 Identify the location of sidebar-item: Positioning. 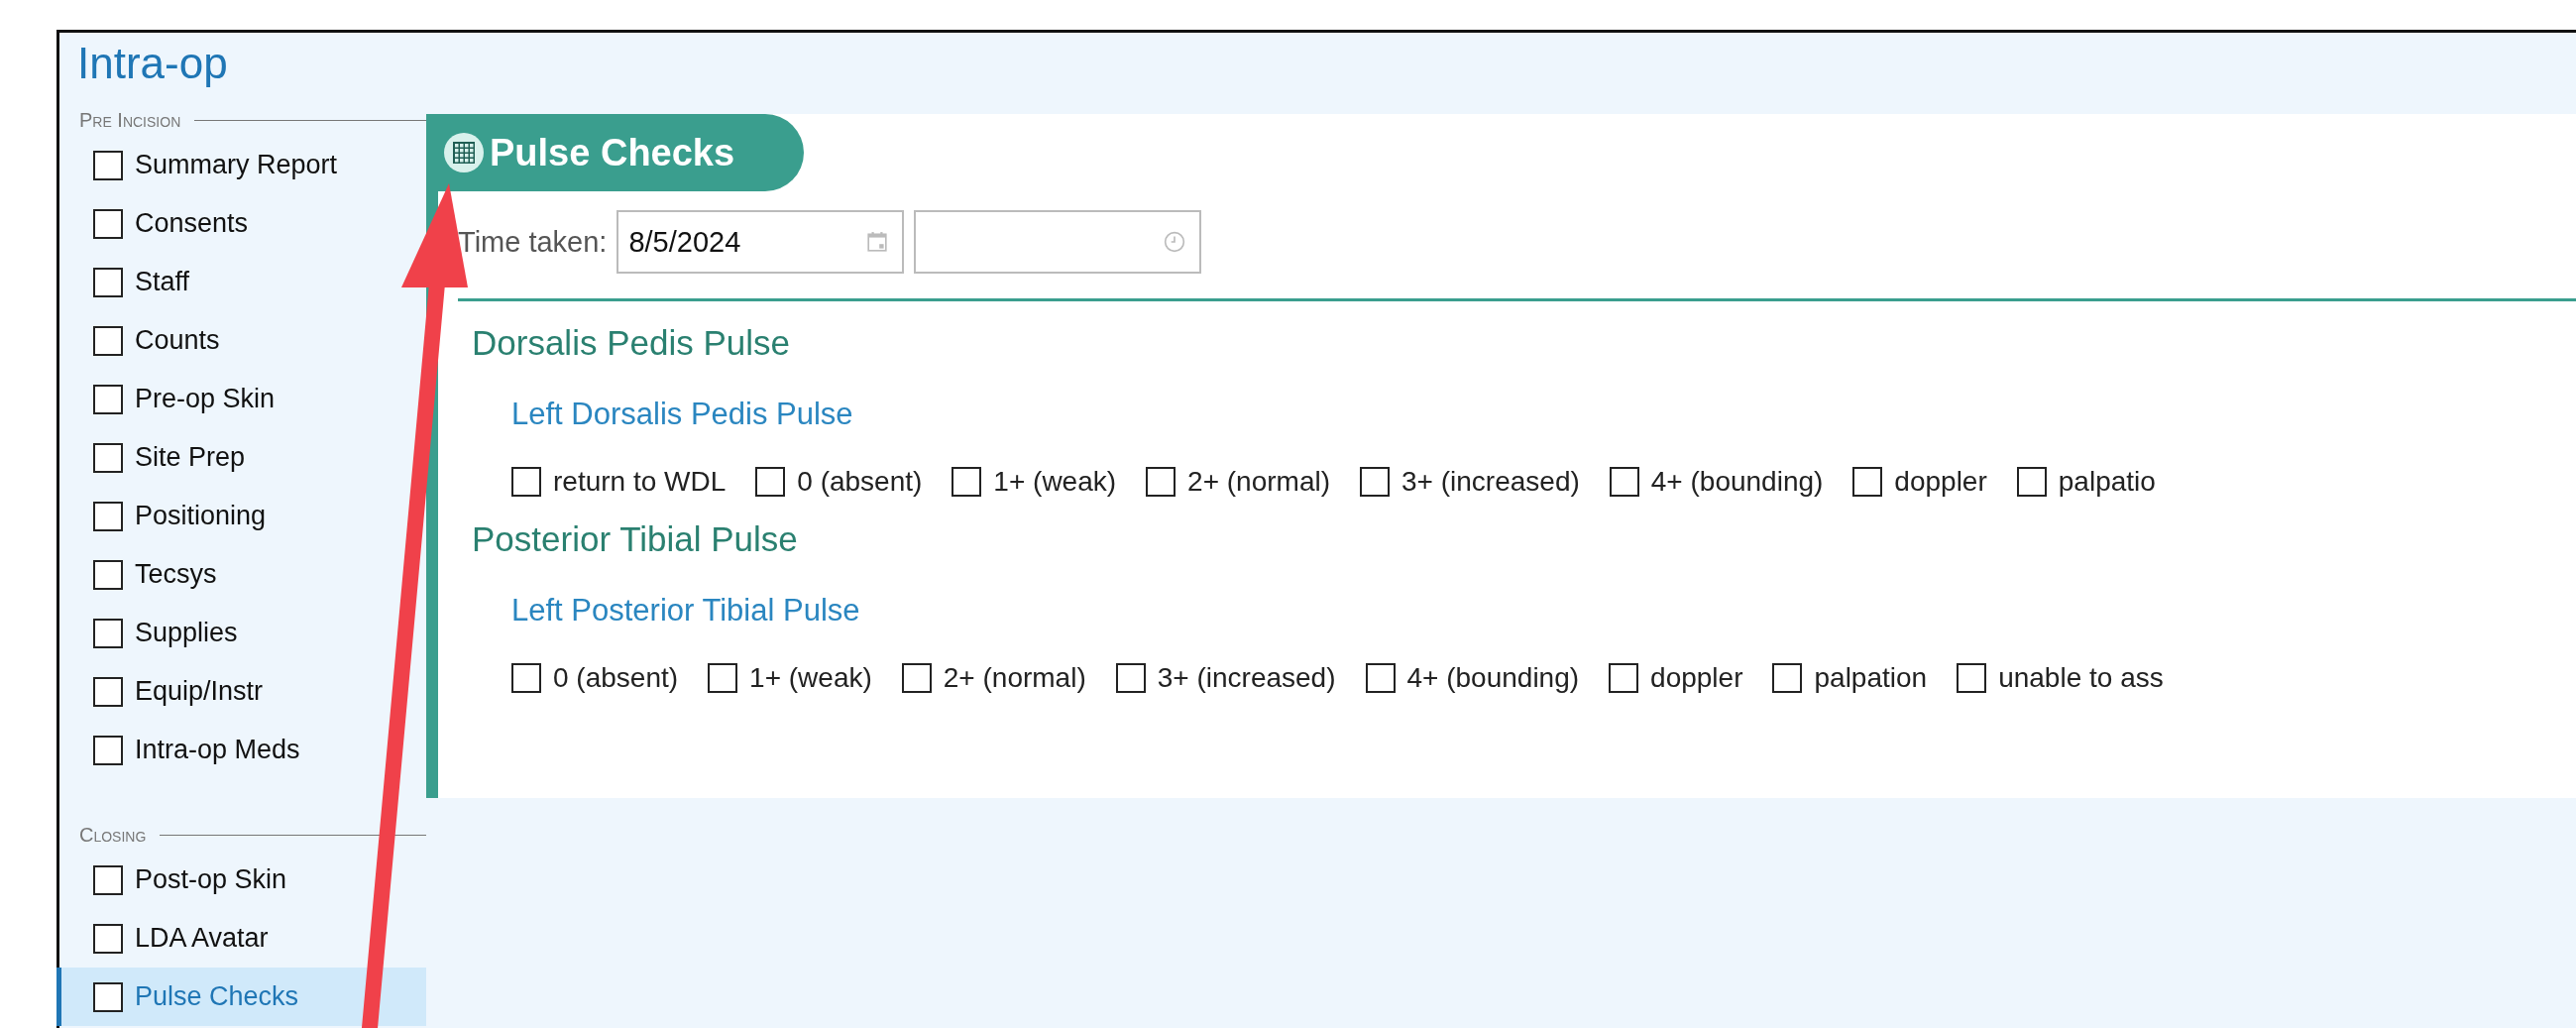
(166, 516).